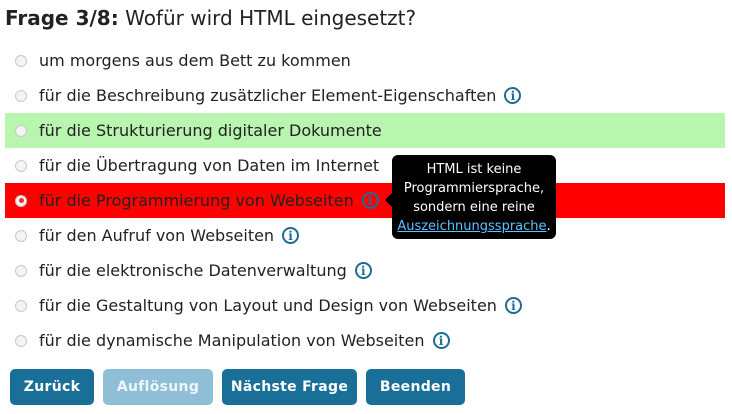 The image size is (732, 414). What do you see at coordinates (474, 188) in the screenshot?
I see `tooltip-line: Programmiersprache,` at bounding box center [474, 188].